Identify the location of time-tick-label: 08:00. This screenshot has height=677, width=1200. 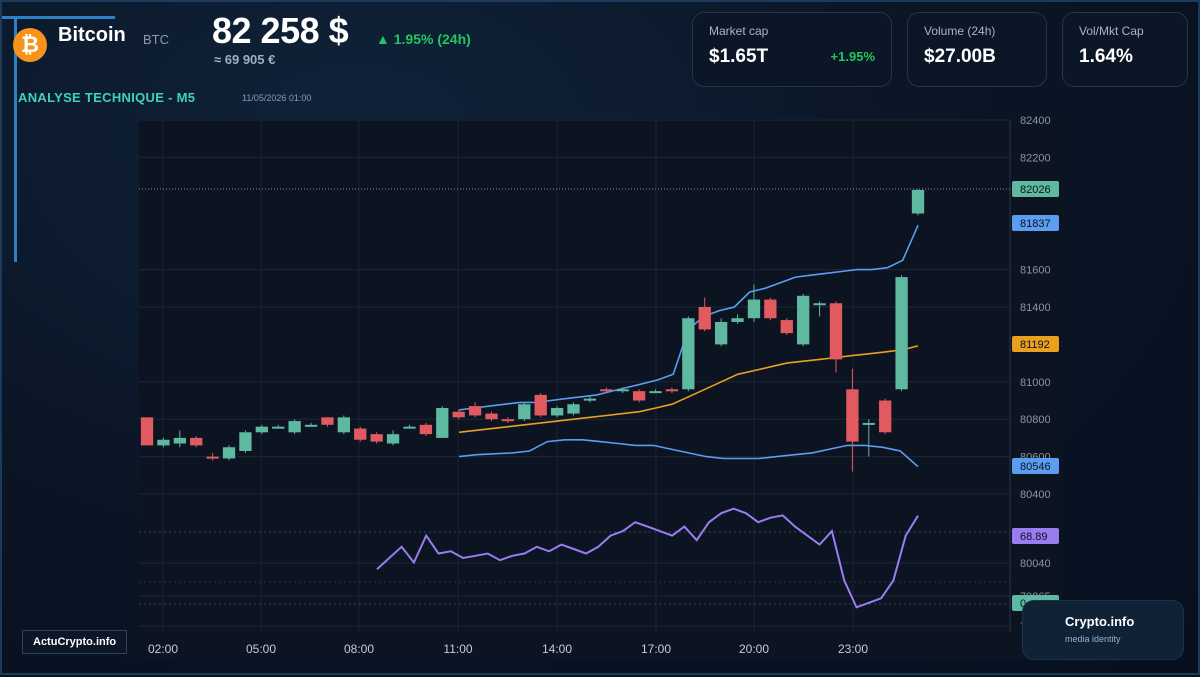
(359, 649).